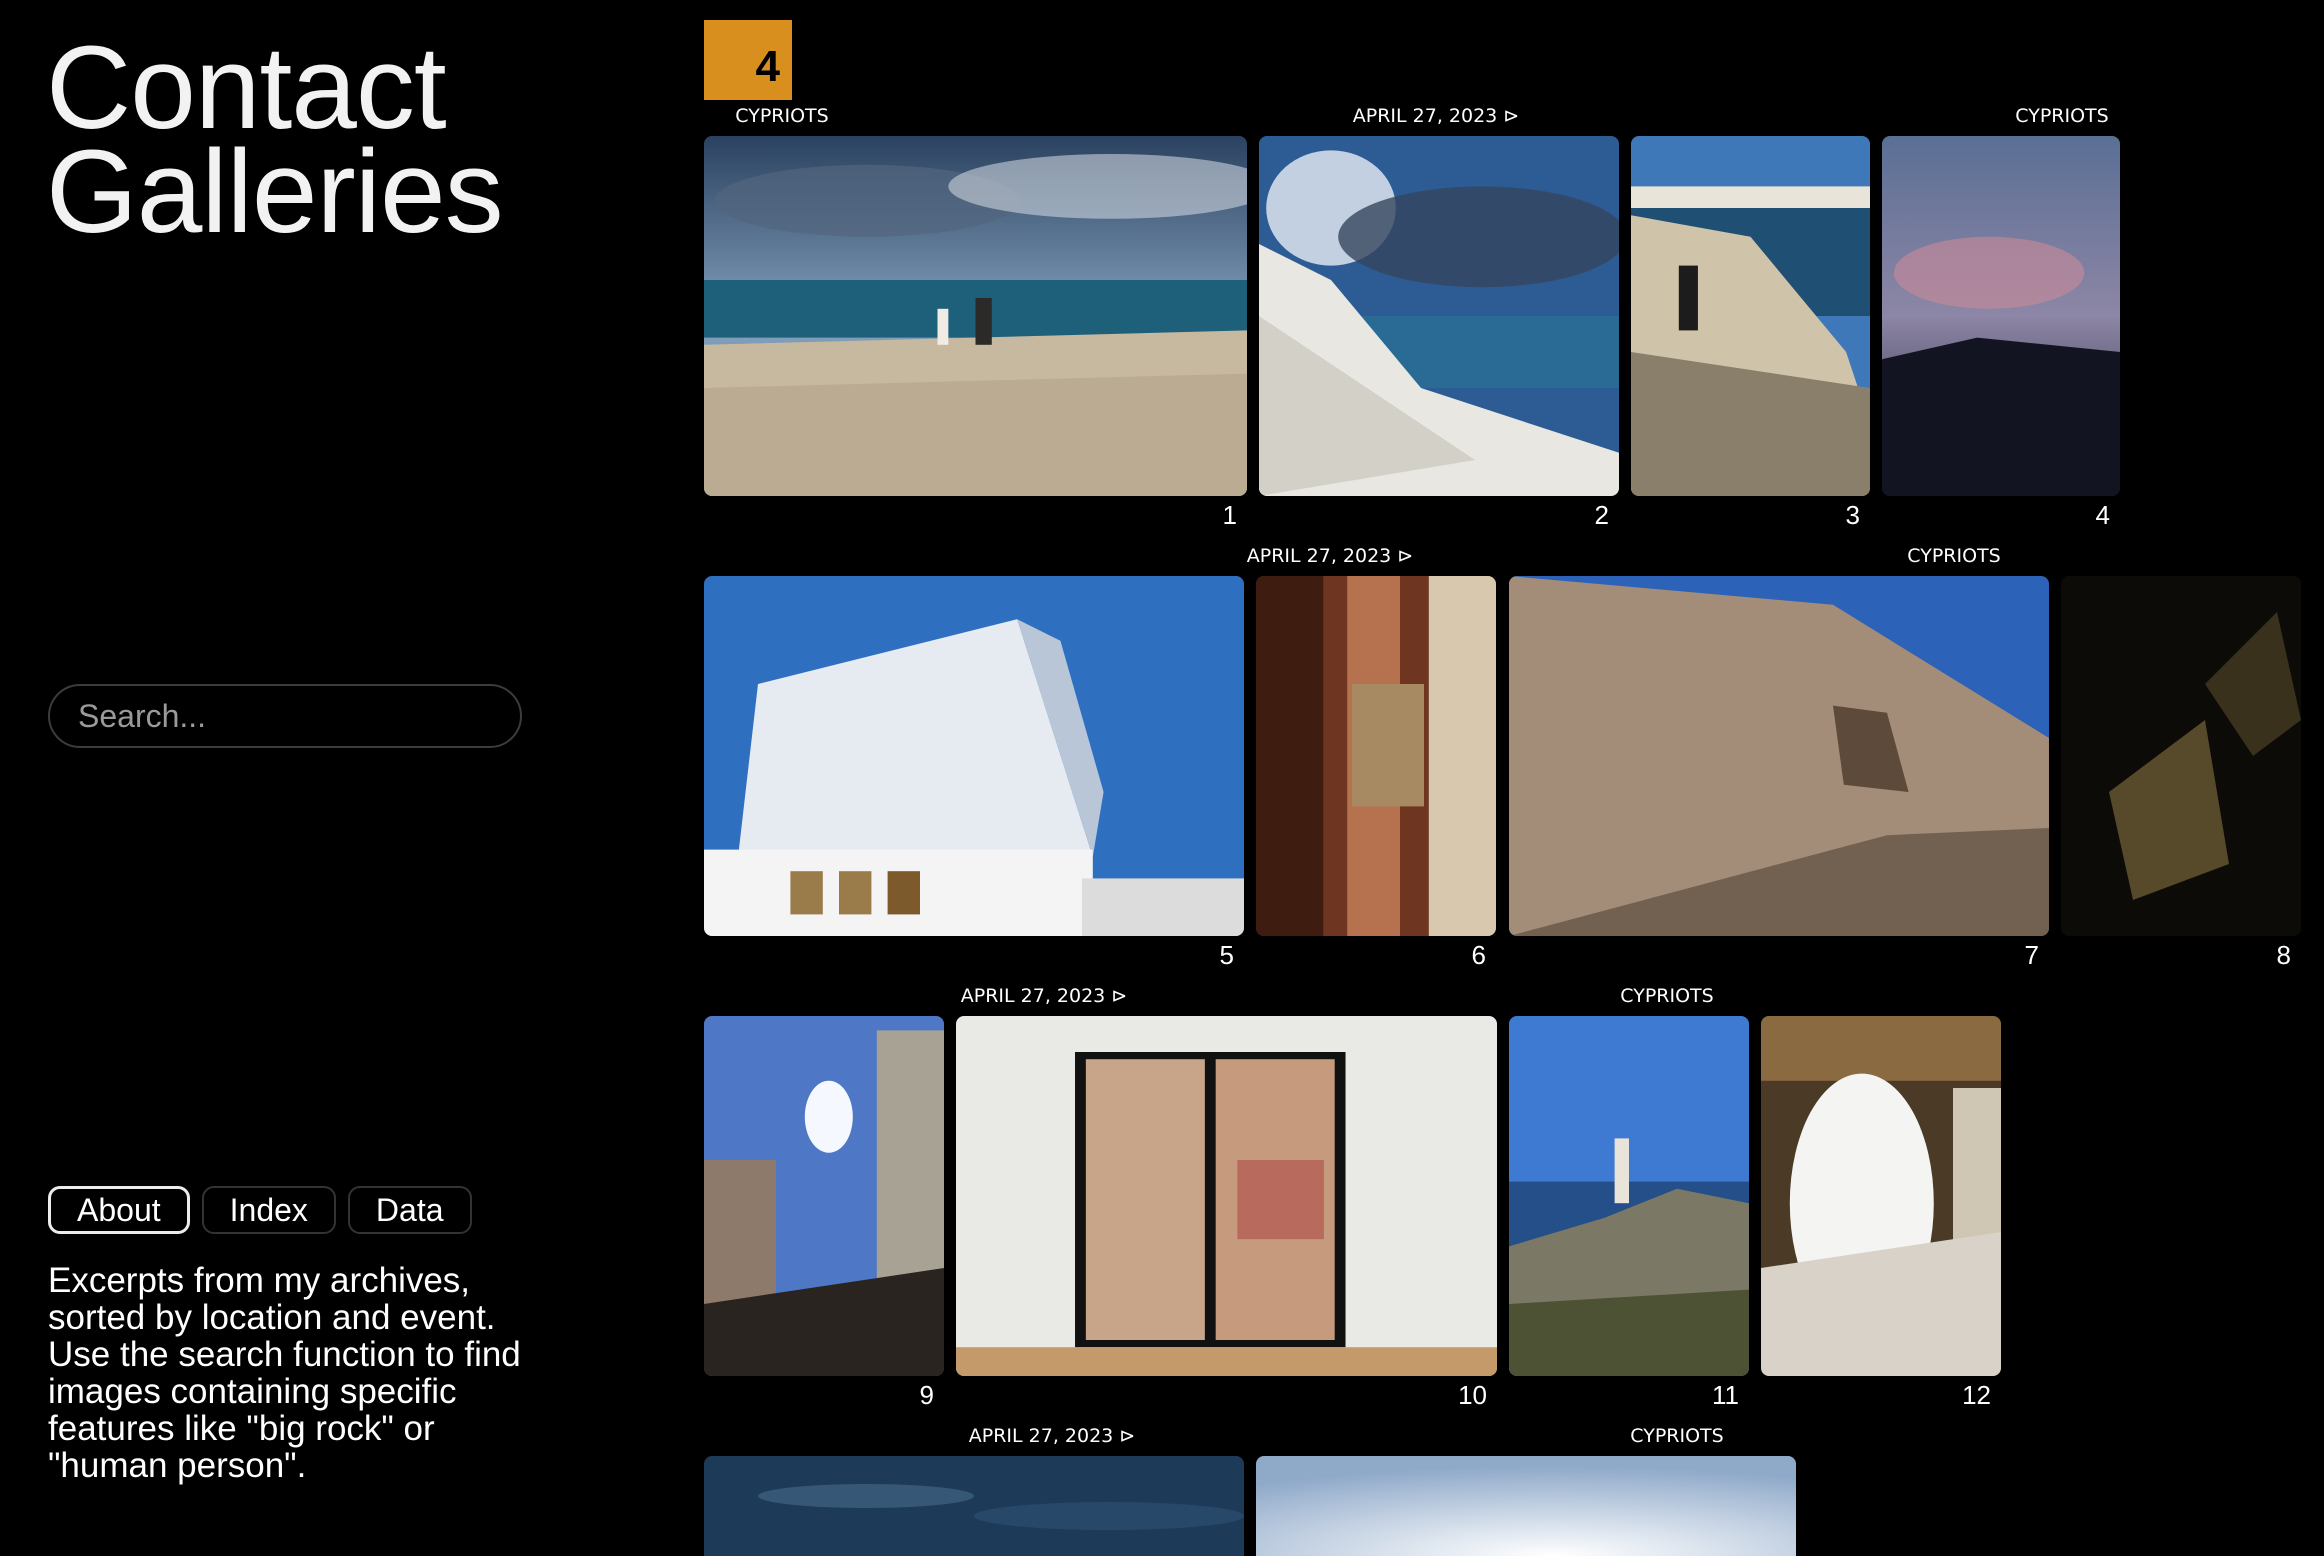 This screenshot has width=2324, height=1556. Describe the element at coordinates (1226, 955) in the screenshot. I see `photo-number: 5` at that location.